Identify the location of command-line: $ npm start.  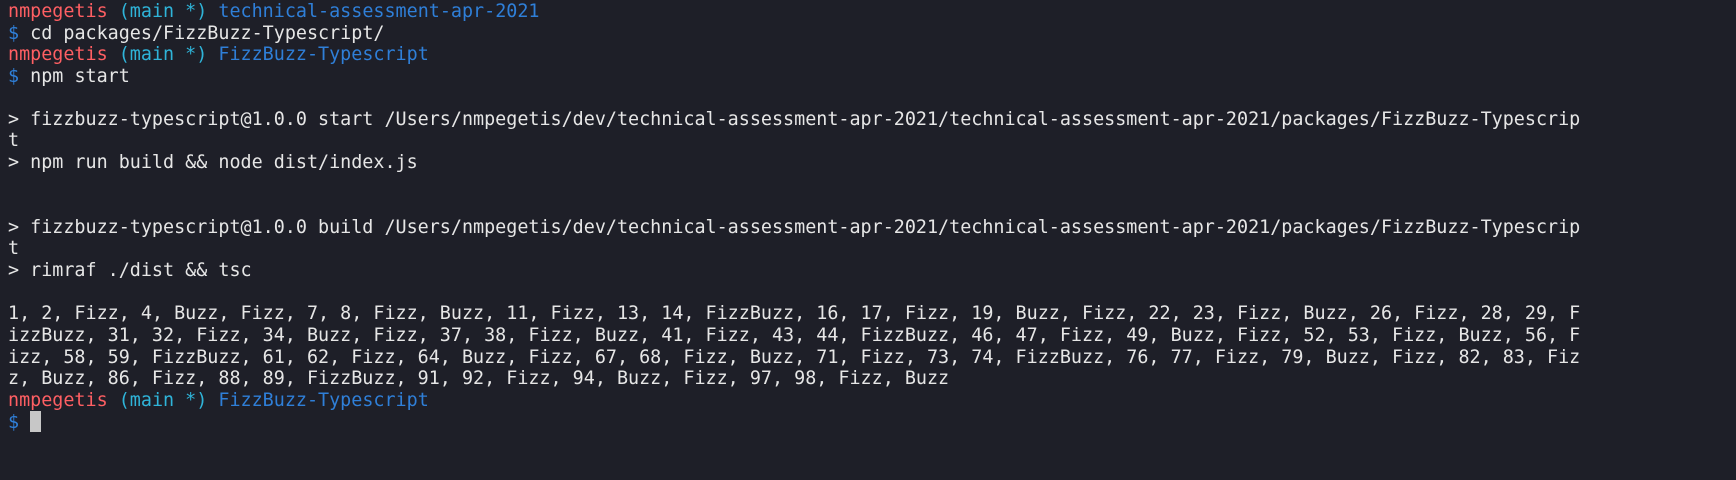
(69, 77).